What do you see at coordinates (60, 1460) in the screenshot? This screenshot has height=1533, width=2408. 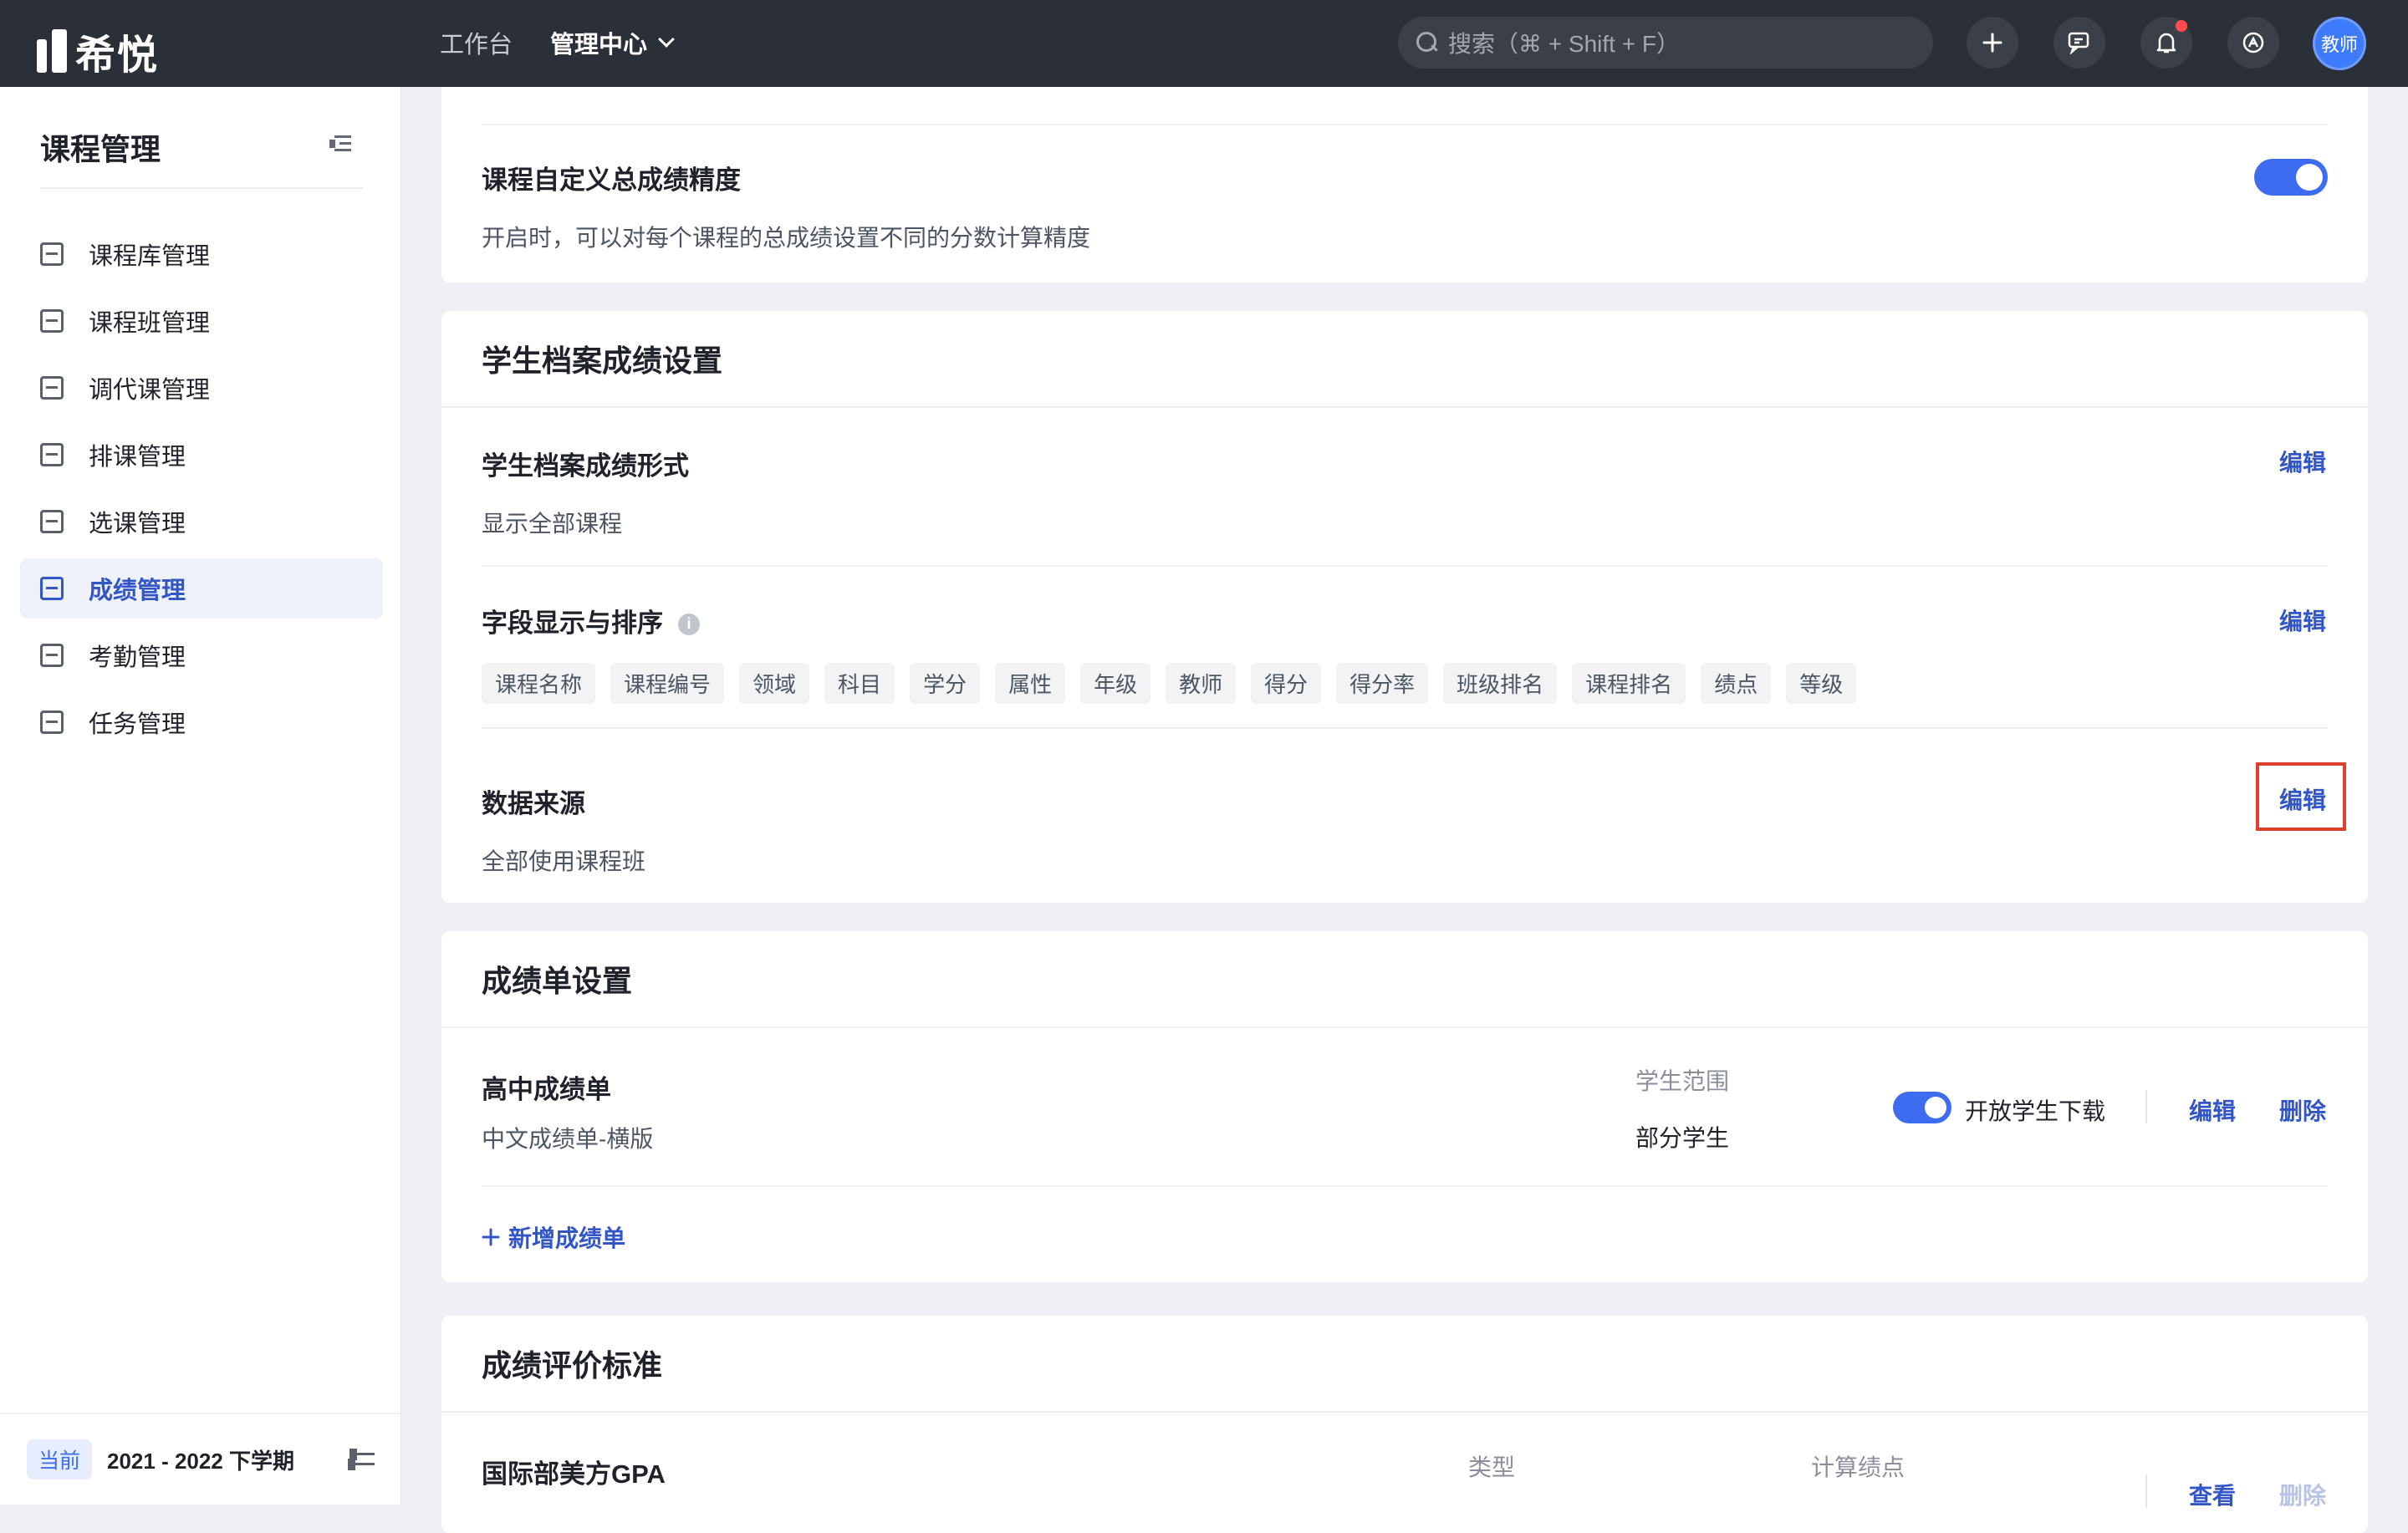 I see `term-badge: 当前` at bounding box center [60, 1460].